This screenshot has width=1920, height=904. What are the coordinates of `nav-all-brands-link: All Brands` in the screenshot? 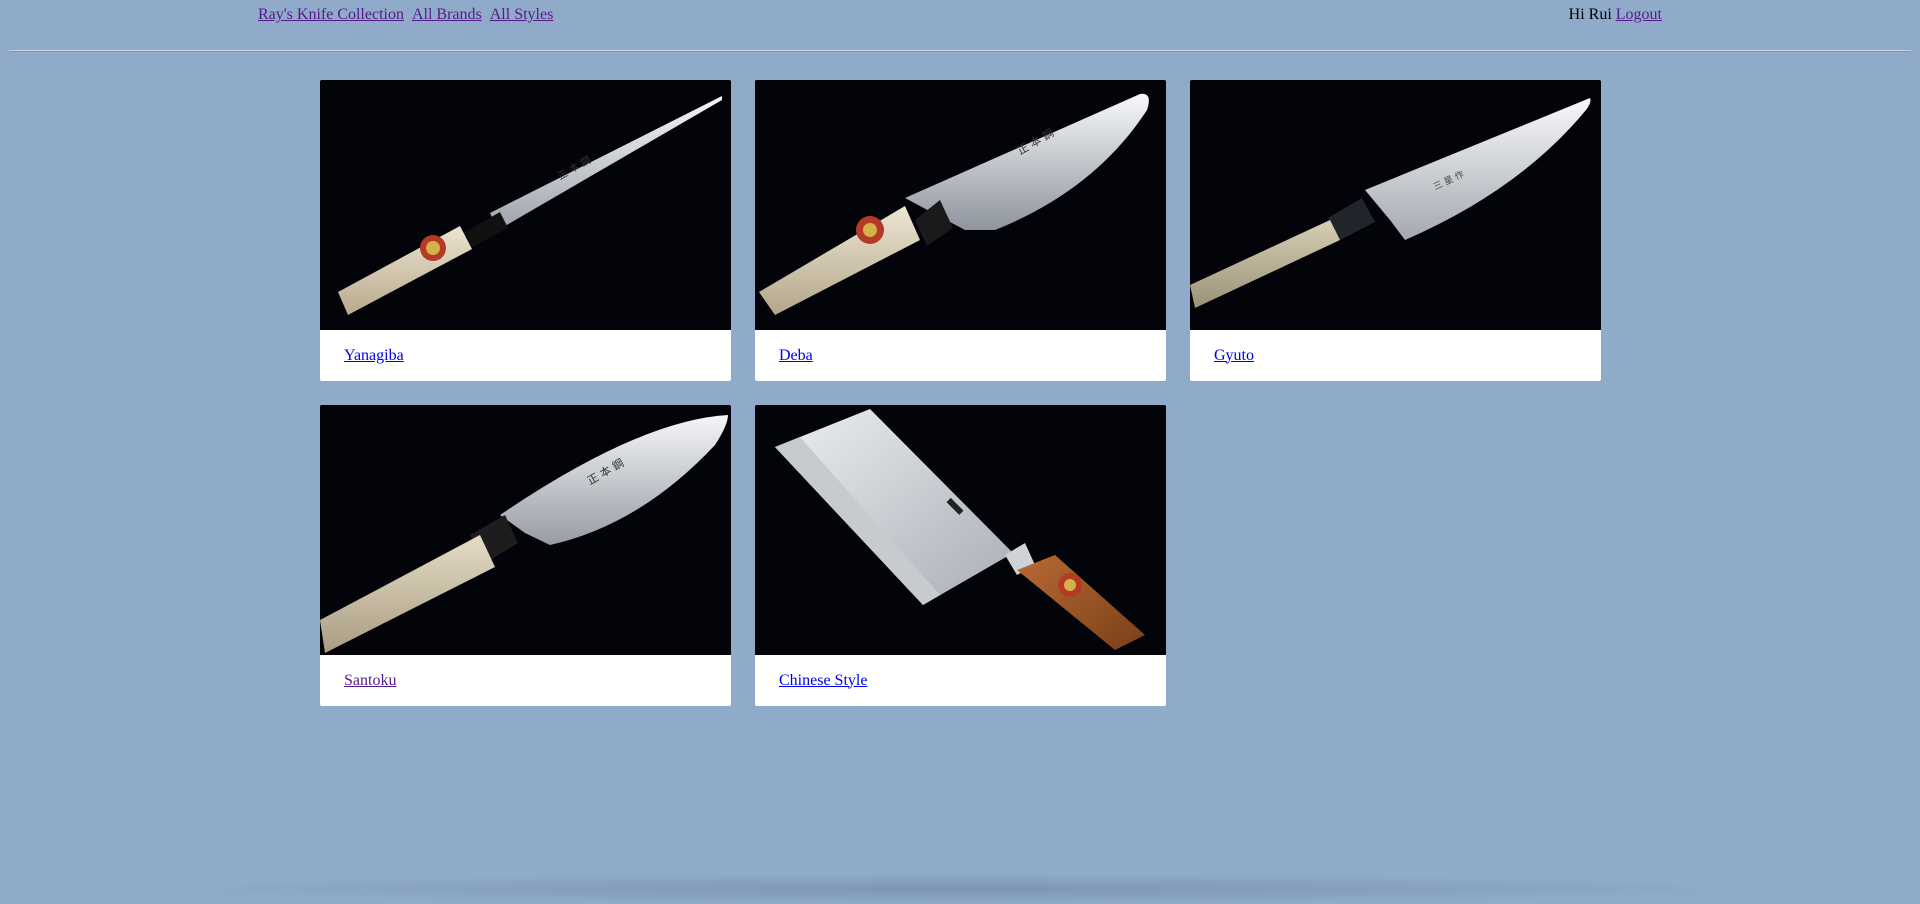 It's located at (447, 16).